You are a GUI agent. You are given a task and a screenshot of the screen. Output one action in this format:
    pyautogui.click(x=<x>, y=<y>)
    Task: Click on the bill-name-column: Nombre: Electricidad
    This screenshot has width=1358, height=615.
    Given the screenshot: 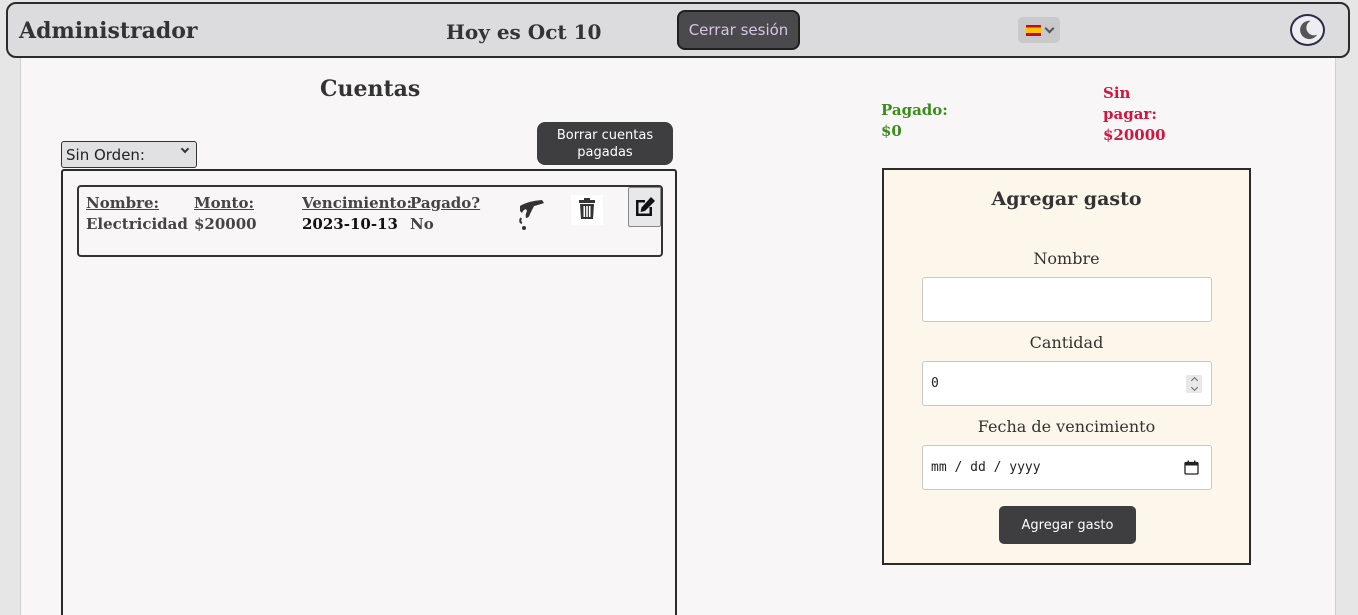 What is the action you would take?
    pyautogui.click(x=137, y=213)
    